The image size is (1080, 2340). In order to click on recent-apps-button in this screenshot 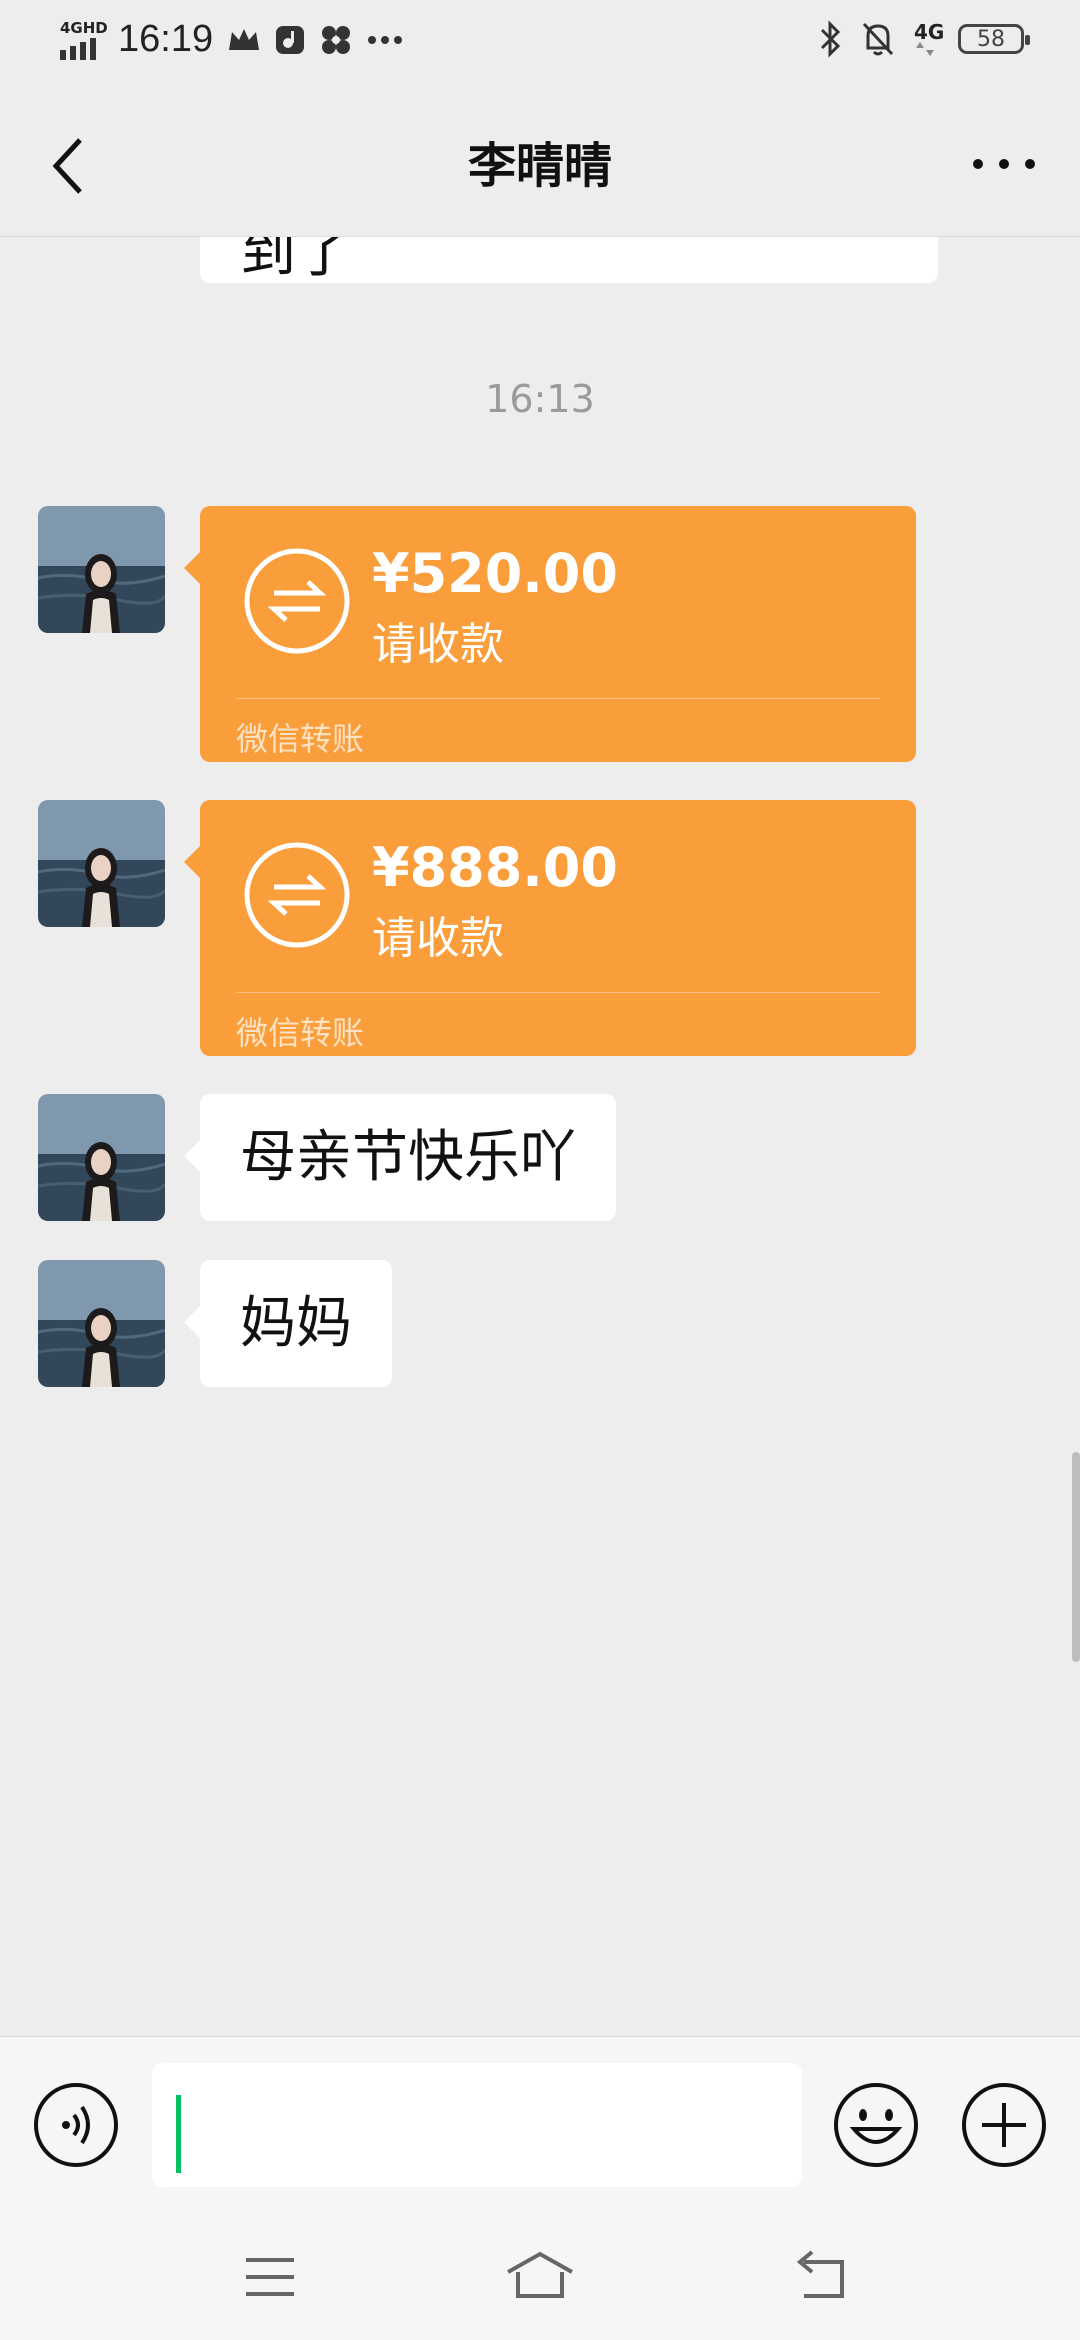, I will do `click(270, 2277)`.